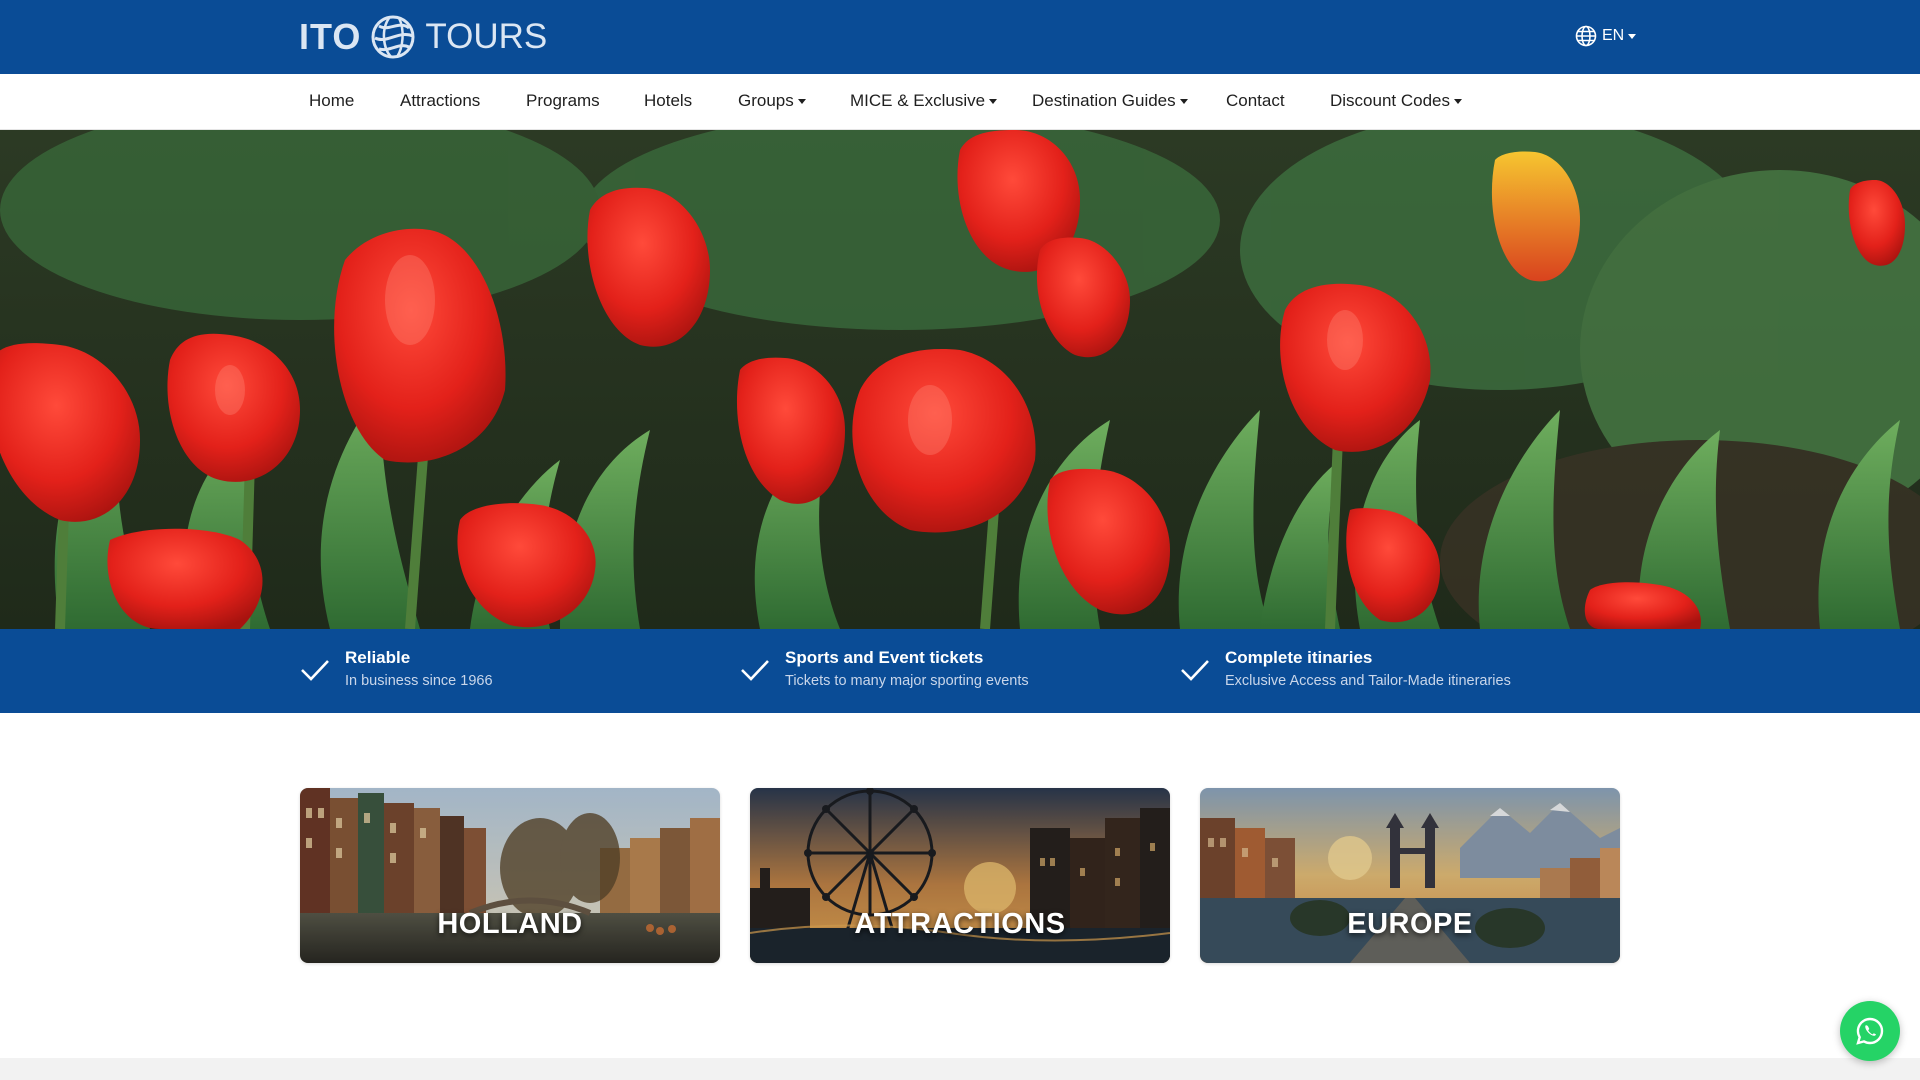 This screenshot has width=1920, height=1080. What do you see at coordinates (510, 924) in the screenshot?
I see `card-label: HOLLAND` at bounding box center [510, 924].